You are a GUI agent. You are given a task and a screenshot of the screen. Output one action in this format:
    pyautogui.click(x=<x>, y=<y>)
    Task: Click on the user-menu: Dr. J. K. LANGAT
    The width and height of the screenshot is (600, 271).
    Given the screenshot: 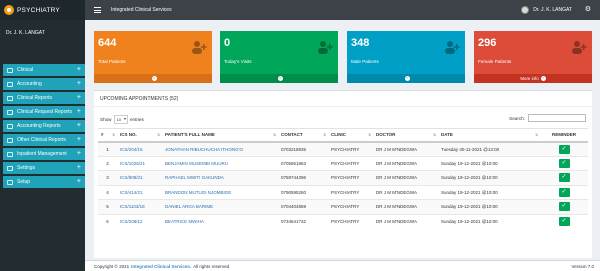 What is the action you would take?
    pyautogui.click(x=546, y=10)
    